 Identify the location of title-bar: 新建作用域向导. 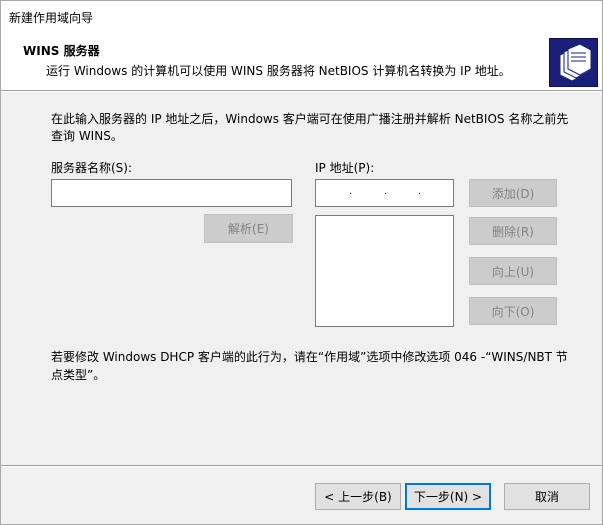
(301, 16).